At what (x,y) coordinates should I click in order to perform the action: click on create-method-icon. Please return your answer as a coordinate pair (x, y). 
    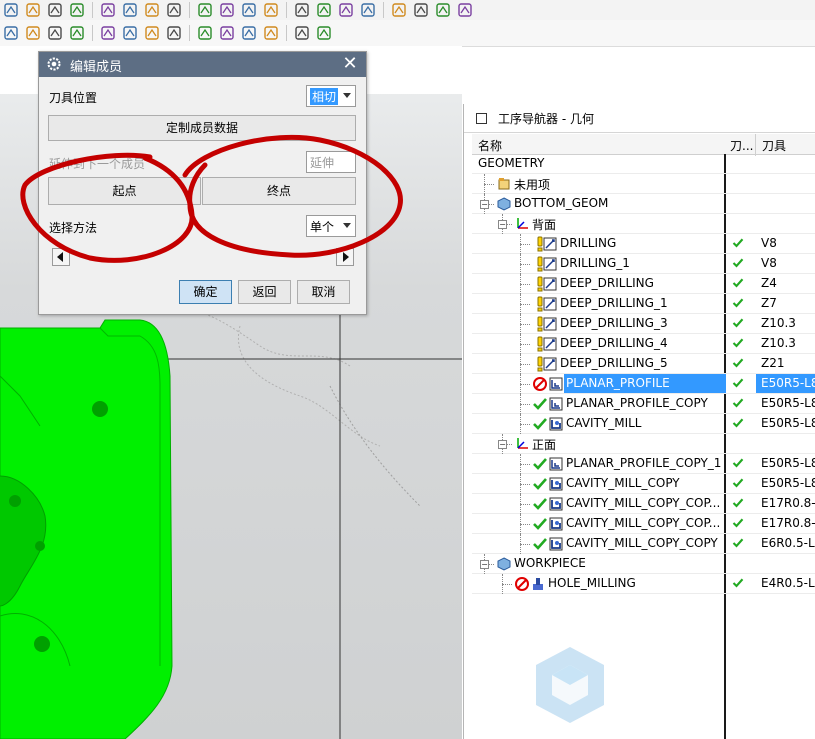
    Looking at the image, I should click on (77, 33).